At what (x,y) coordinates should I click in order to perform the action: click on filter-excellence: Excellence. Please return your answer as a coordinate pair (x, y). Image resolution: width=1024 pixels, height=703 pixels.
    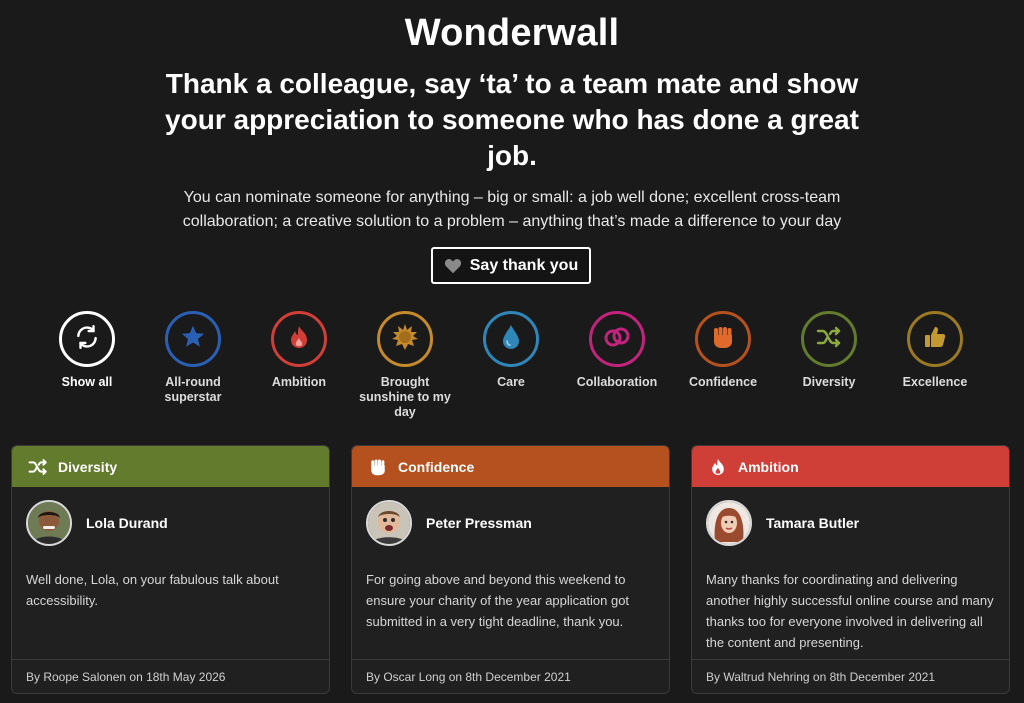
    Looking at the image, I should click on (935, 350).